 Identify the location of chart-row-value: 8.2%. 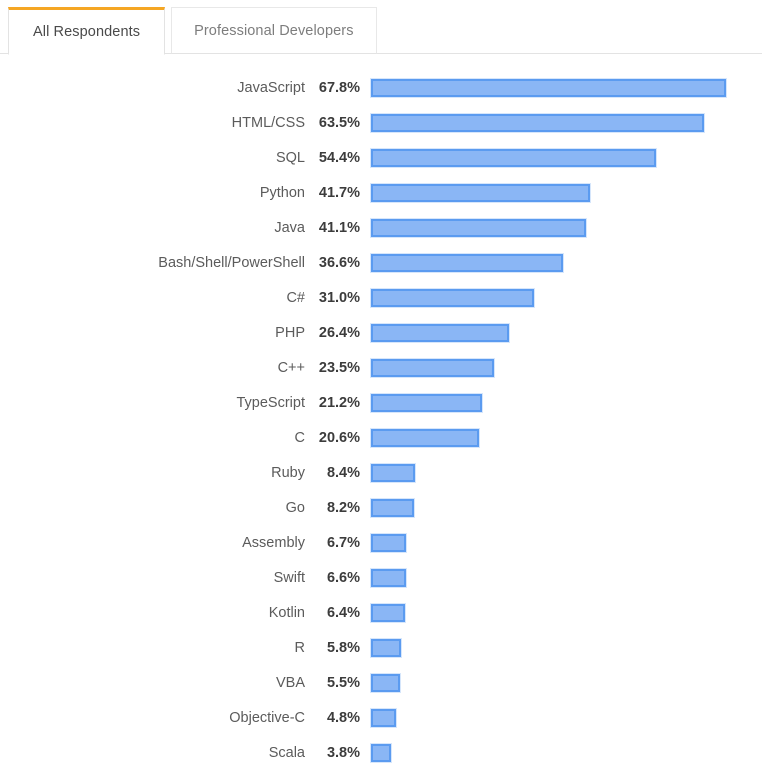
(343, 507).